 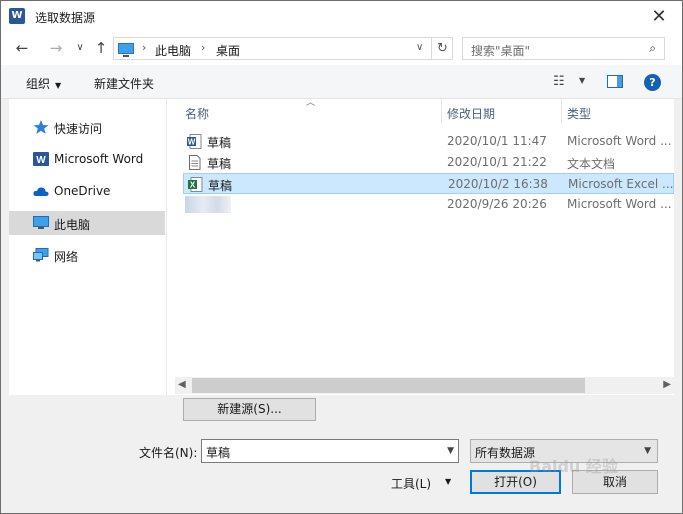 What do you see at coordinates (80, 48) in the screenshot?
I see `recent-locations-chevron-icon: ∨` at bounding box center [80, 48].